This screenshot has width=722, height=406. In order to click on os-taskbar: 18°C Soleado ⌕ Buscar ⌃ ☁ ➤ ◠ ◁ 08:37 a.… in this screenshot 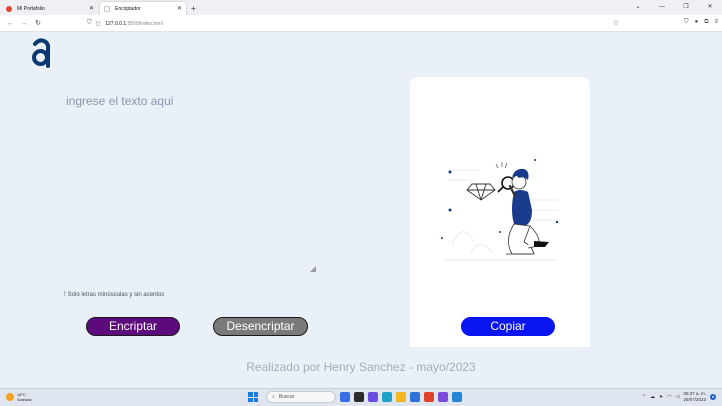, I will do `click(361, 397)`.